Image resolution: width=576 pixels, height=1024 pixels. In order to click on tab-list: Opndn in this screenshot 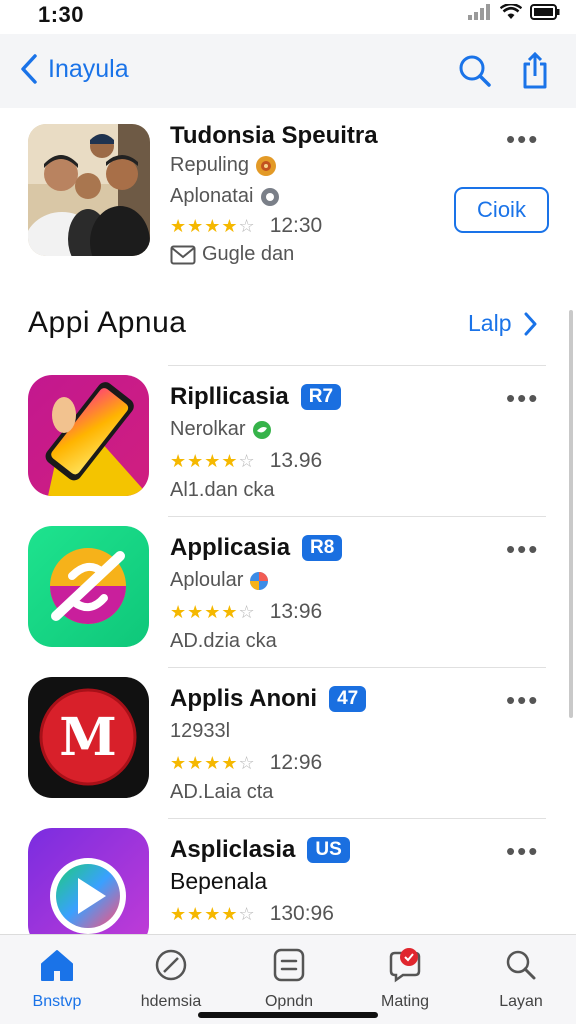, I will do `click(289, 978)`.